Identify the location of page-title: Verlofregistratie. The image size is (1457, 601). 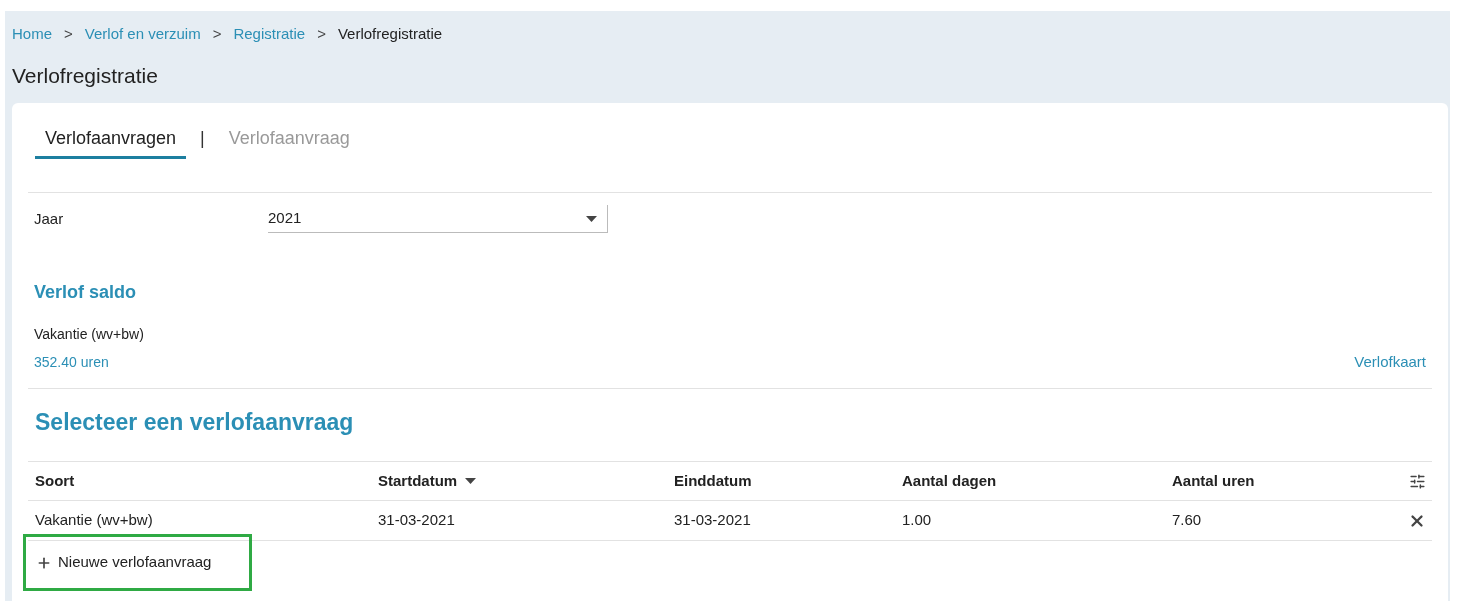
(85, 75).